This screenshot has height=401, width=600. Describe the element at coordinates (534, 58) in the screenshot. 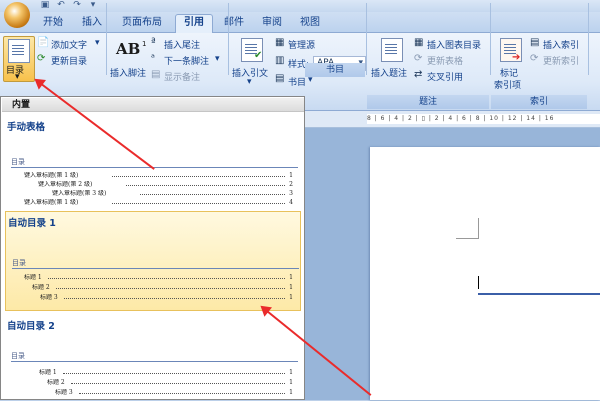

I see `update-index-icon: ⟳` at that location.